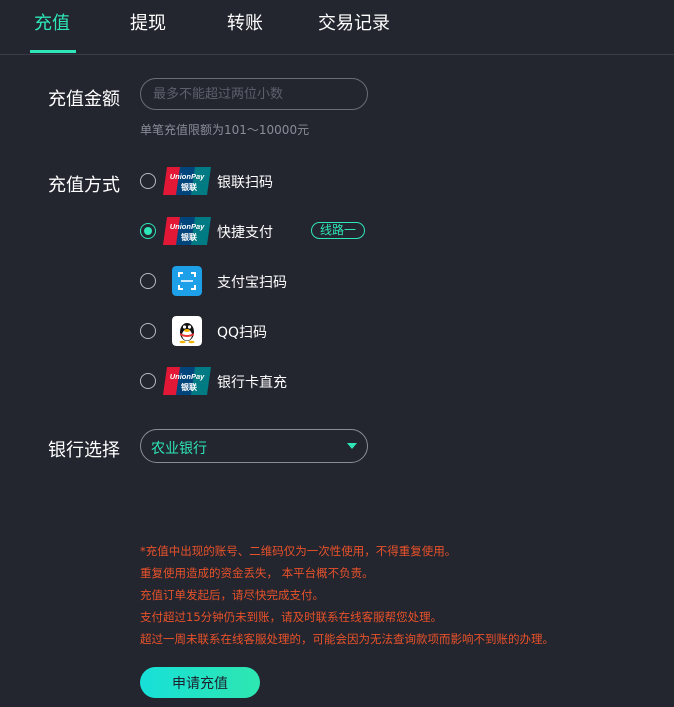 This screenshot has height=707, width=674. Describe the element at coordinates (84, 185) in the screenshot. I see `method-label: 充值方式` at that location.